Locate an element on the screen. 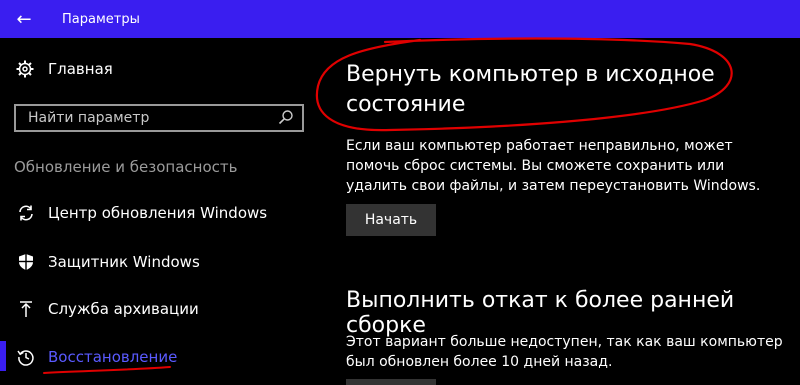 The width and height of the screenshot is (800, 385). back-arrow-icon: ← is located at coordinates (24, 19).